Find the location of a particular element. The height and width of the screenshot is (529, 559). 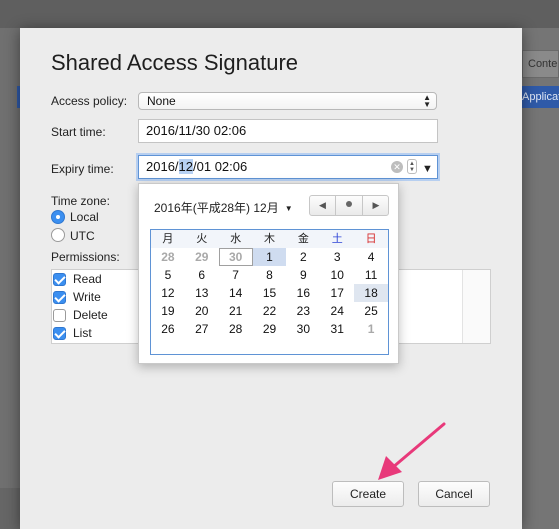

calendar-day: 10 is located at coordinates (337, 275).